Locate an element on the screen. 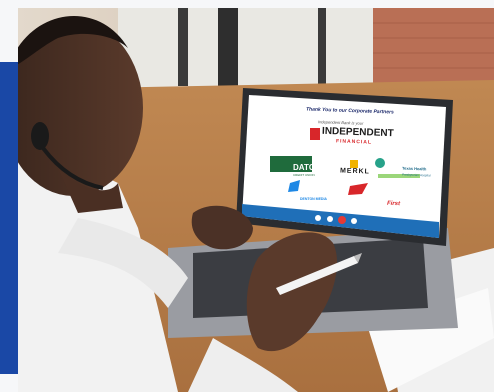 The width and height of the screenshot is (494, 392). mic-icon is located at coordinates (318, 218).